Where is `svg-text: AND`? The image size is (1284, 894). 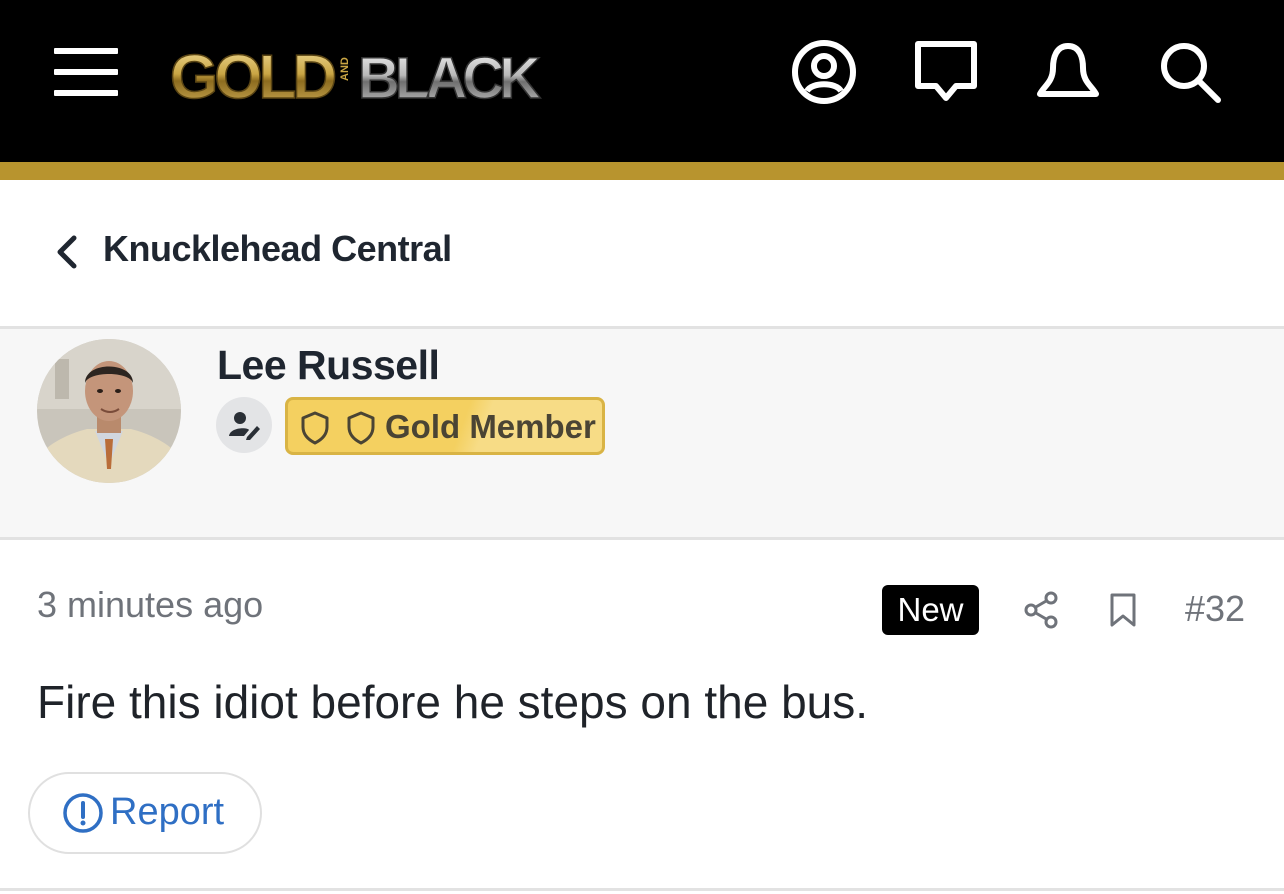
svg-text: AND is located at coordinates (345, 69).